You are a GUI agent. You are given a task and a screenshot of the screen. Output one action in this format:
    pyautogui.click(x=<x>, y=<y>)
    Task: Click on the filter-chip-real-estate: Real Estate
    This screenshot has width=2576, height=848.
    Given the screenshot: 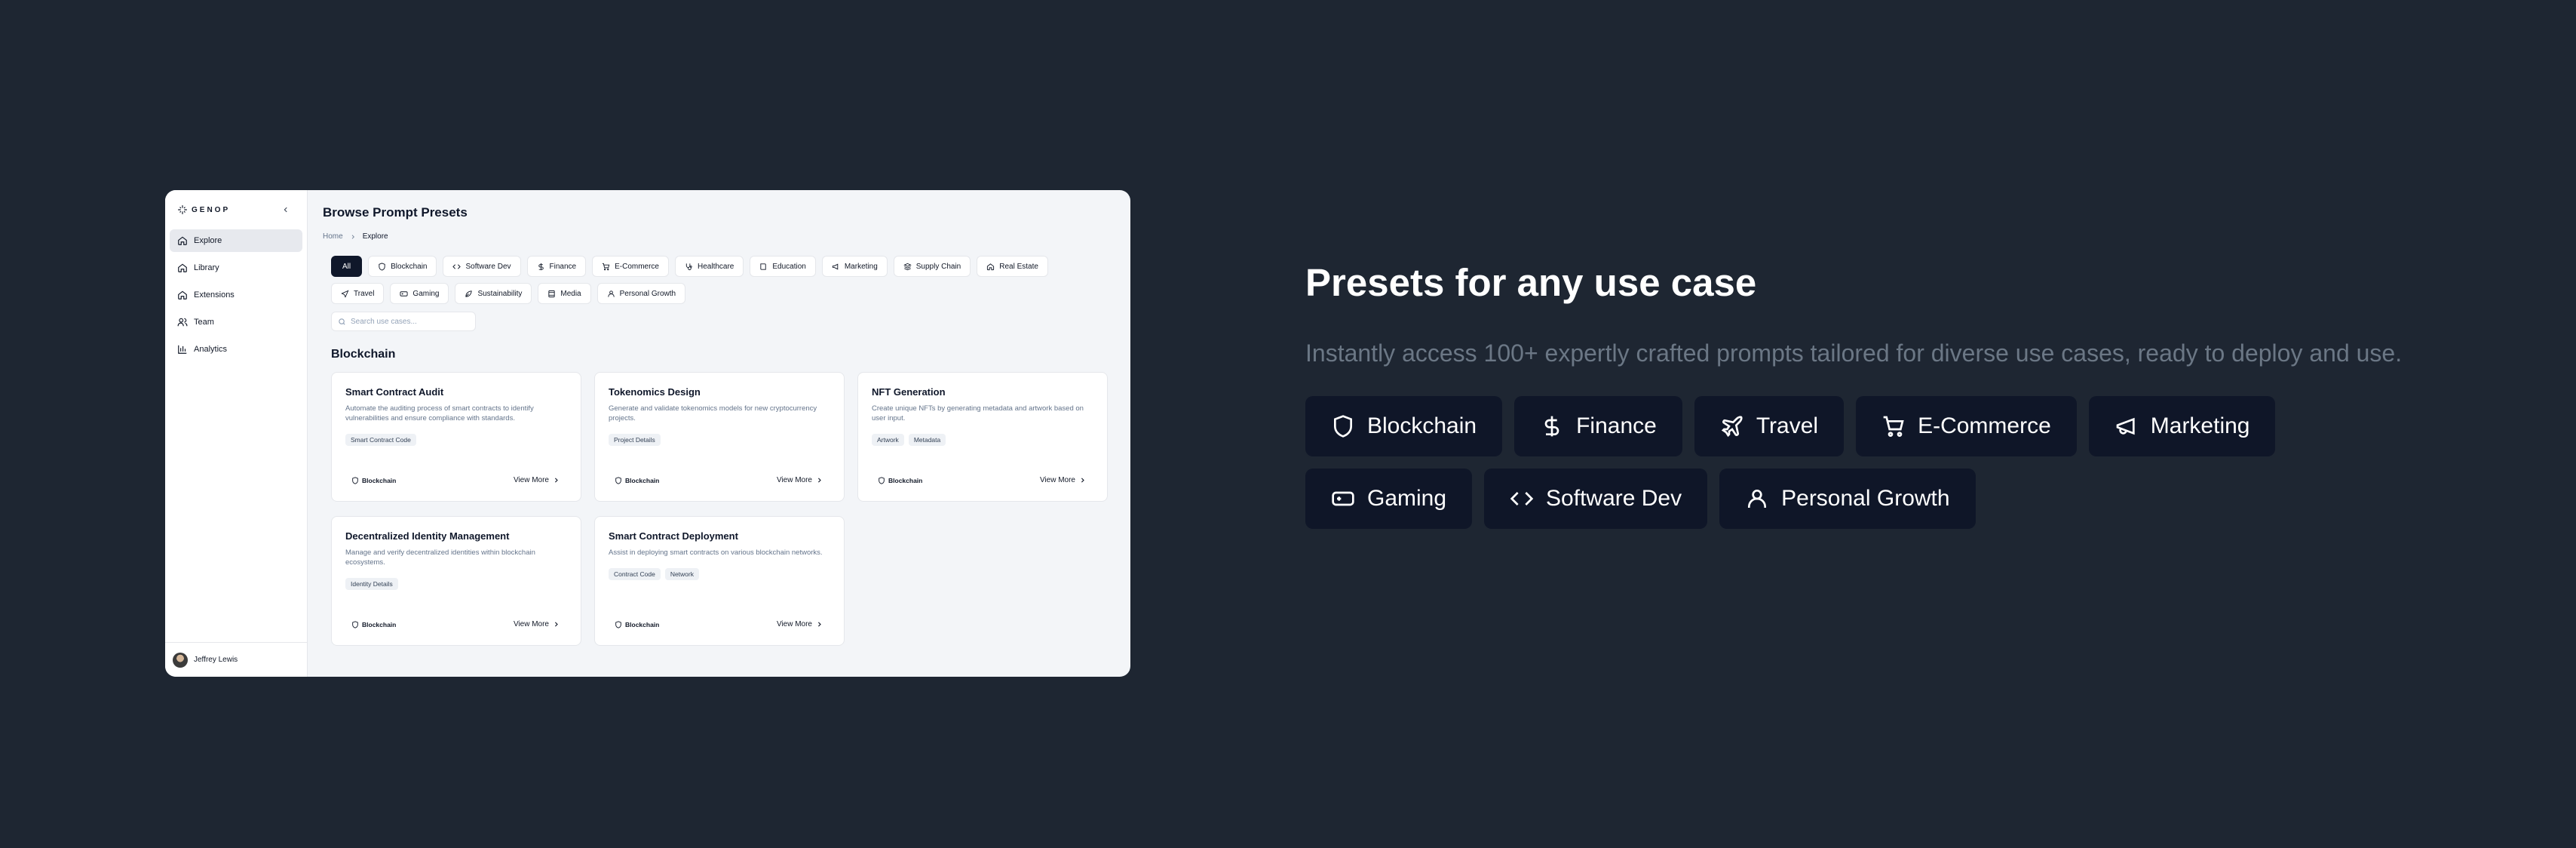 What is the action you would take?
    pyautogui.click(x=1012, y=266)
    